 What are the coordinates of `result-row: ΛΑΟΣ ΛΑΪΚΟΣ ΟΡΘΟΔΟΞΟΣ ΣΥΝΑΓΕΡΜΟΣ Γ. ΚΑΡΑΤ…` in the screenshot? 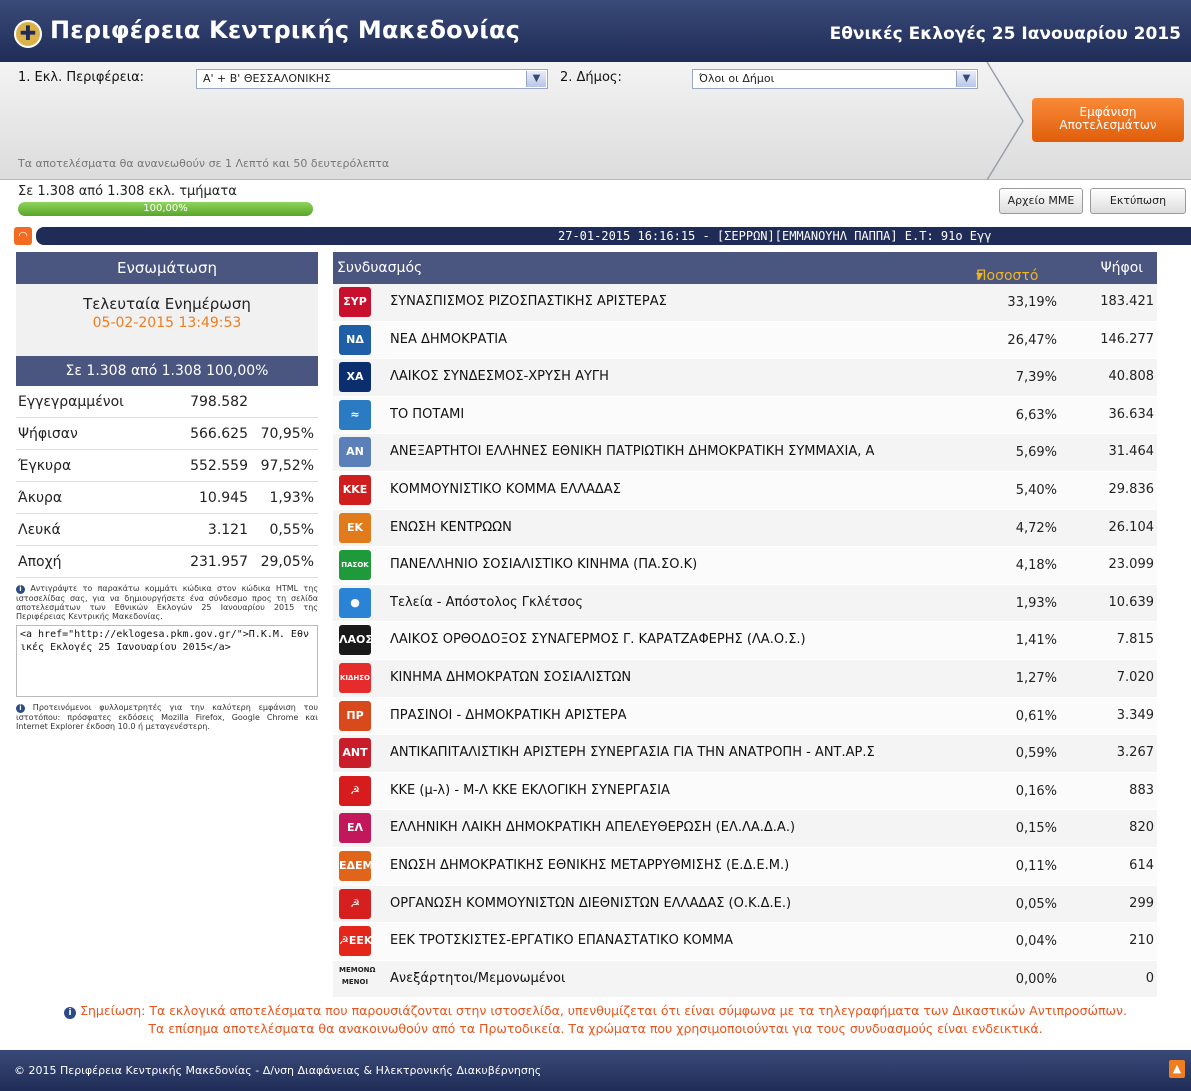 It's located at (745, 641).